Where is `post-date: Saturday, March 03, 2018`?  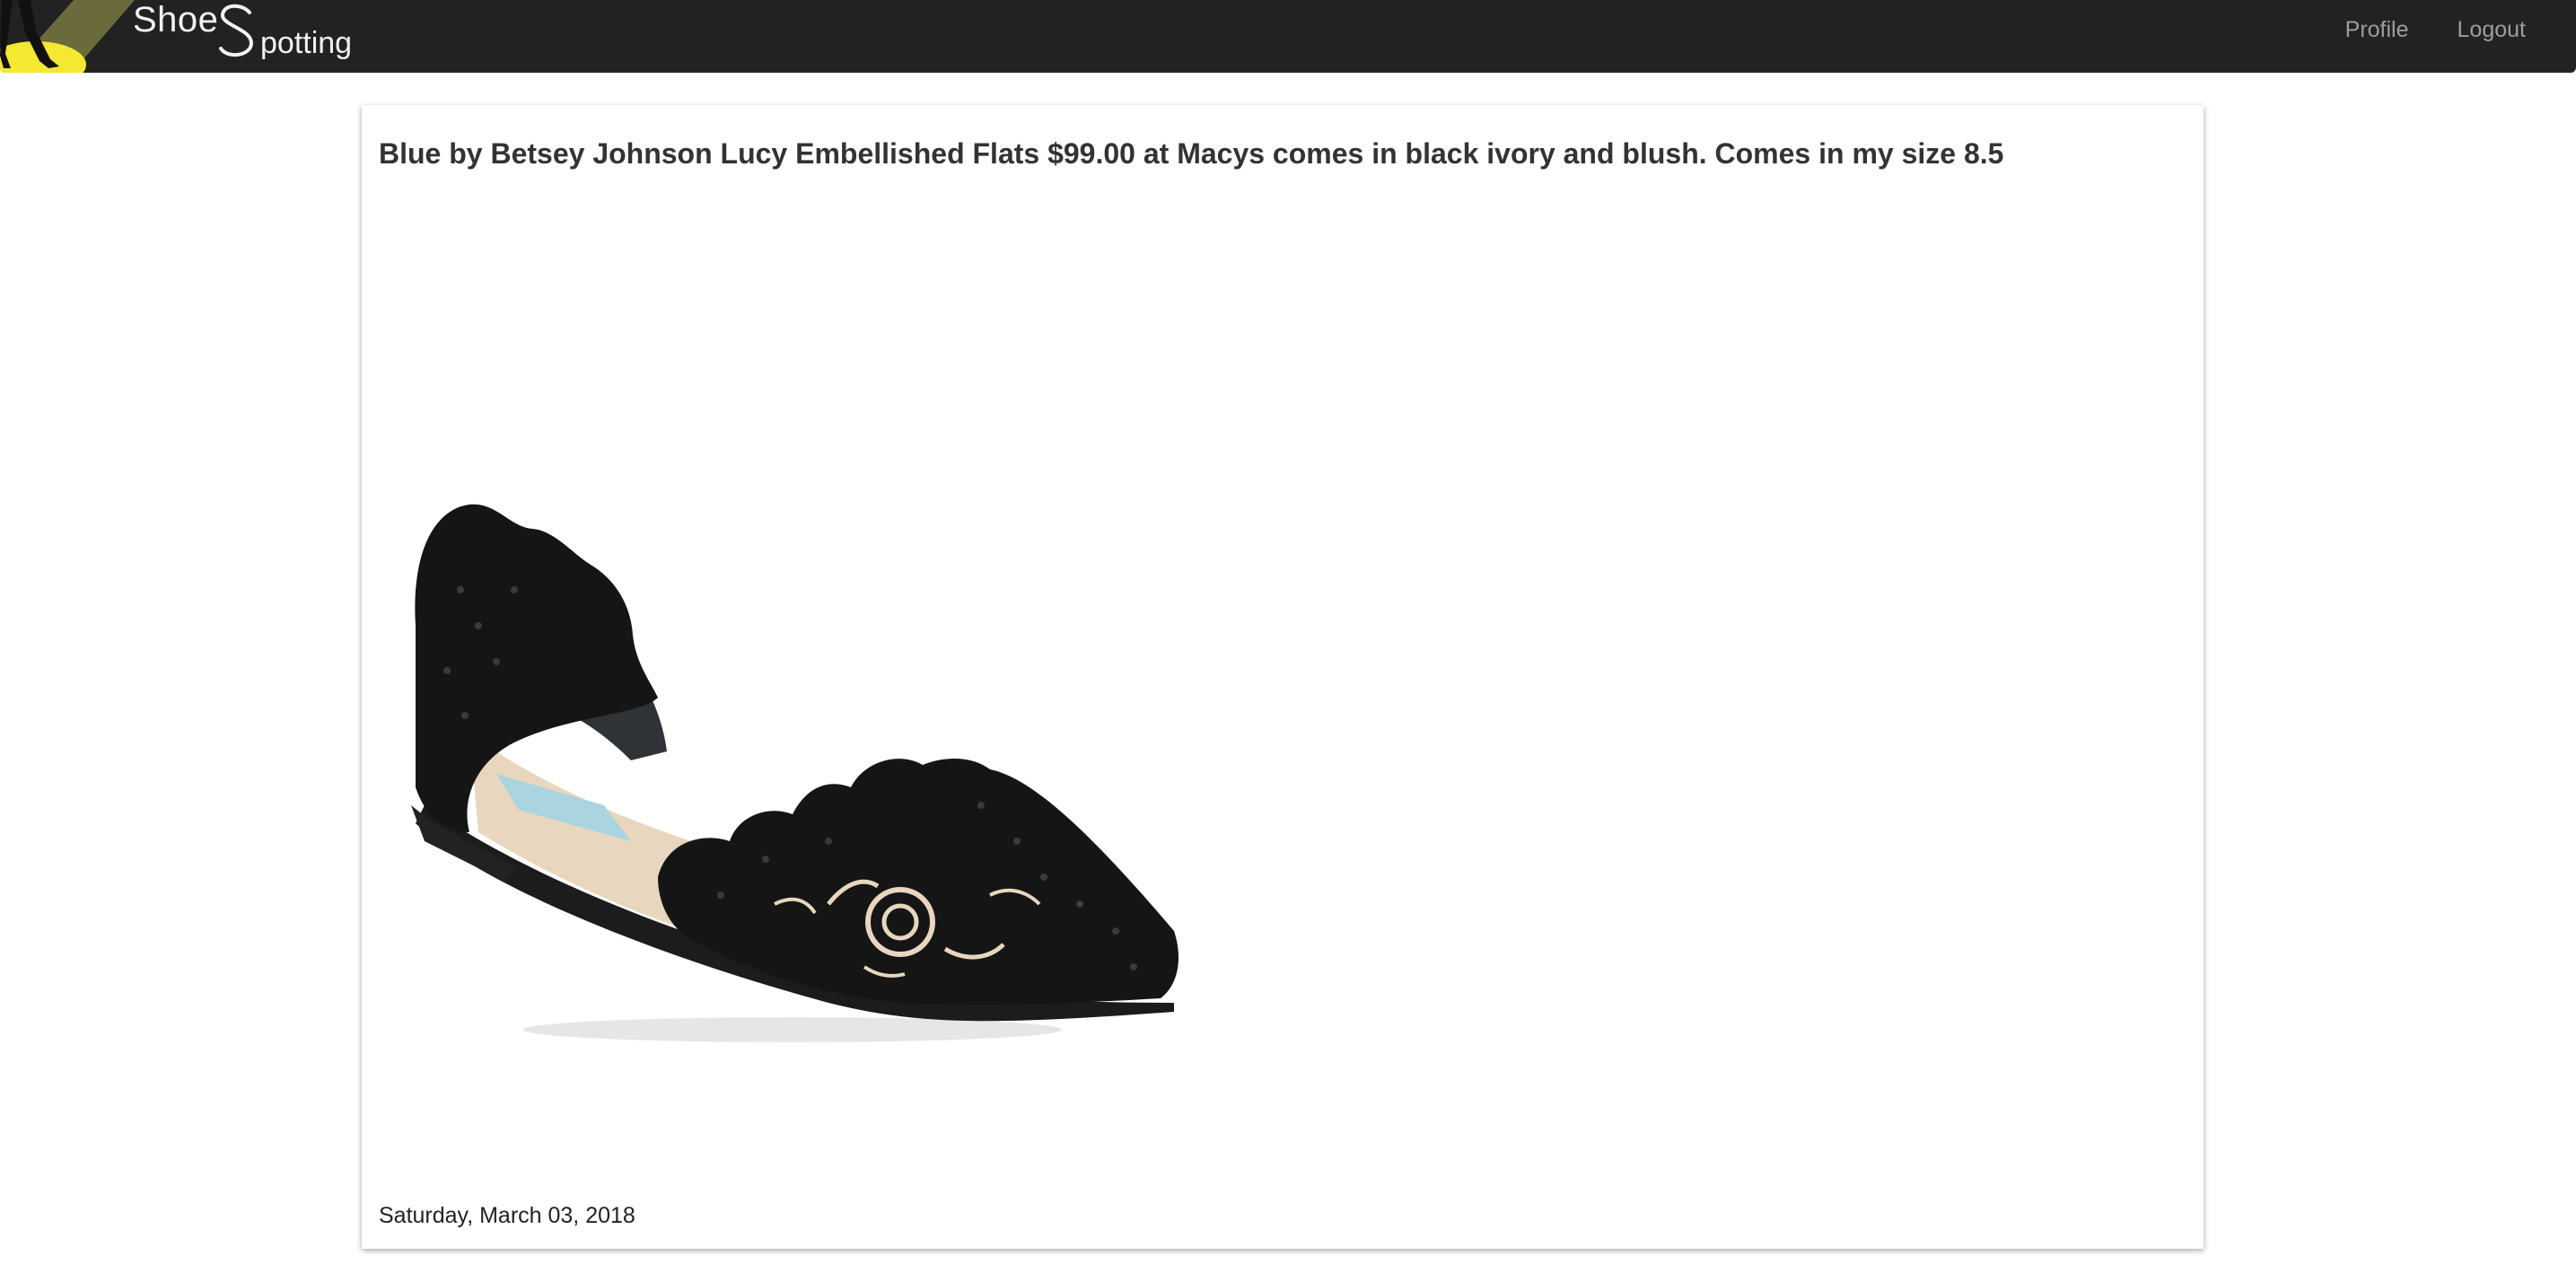
post-date: Saturday, March 03, 2018 is located at coordinates (507, 1215).